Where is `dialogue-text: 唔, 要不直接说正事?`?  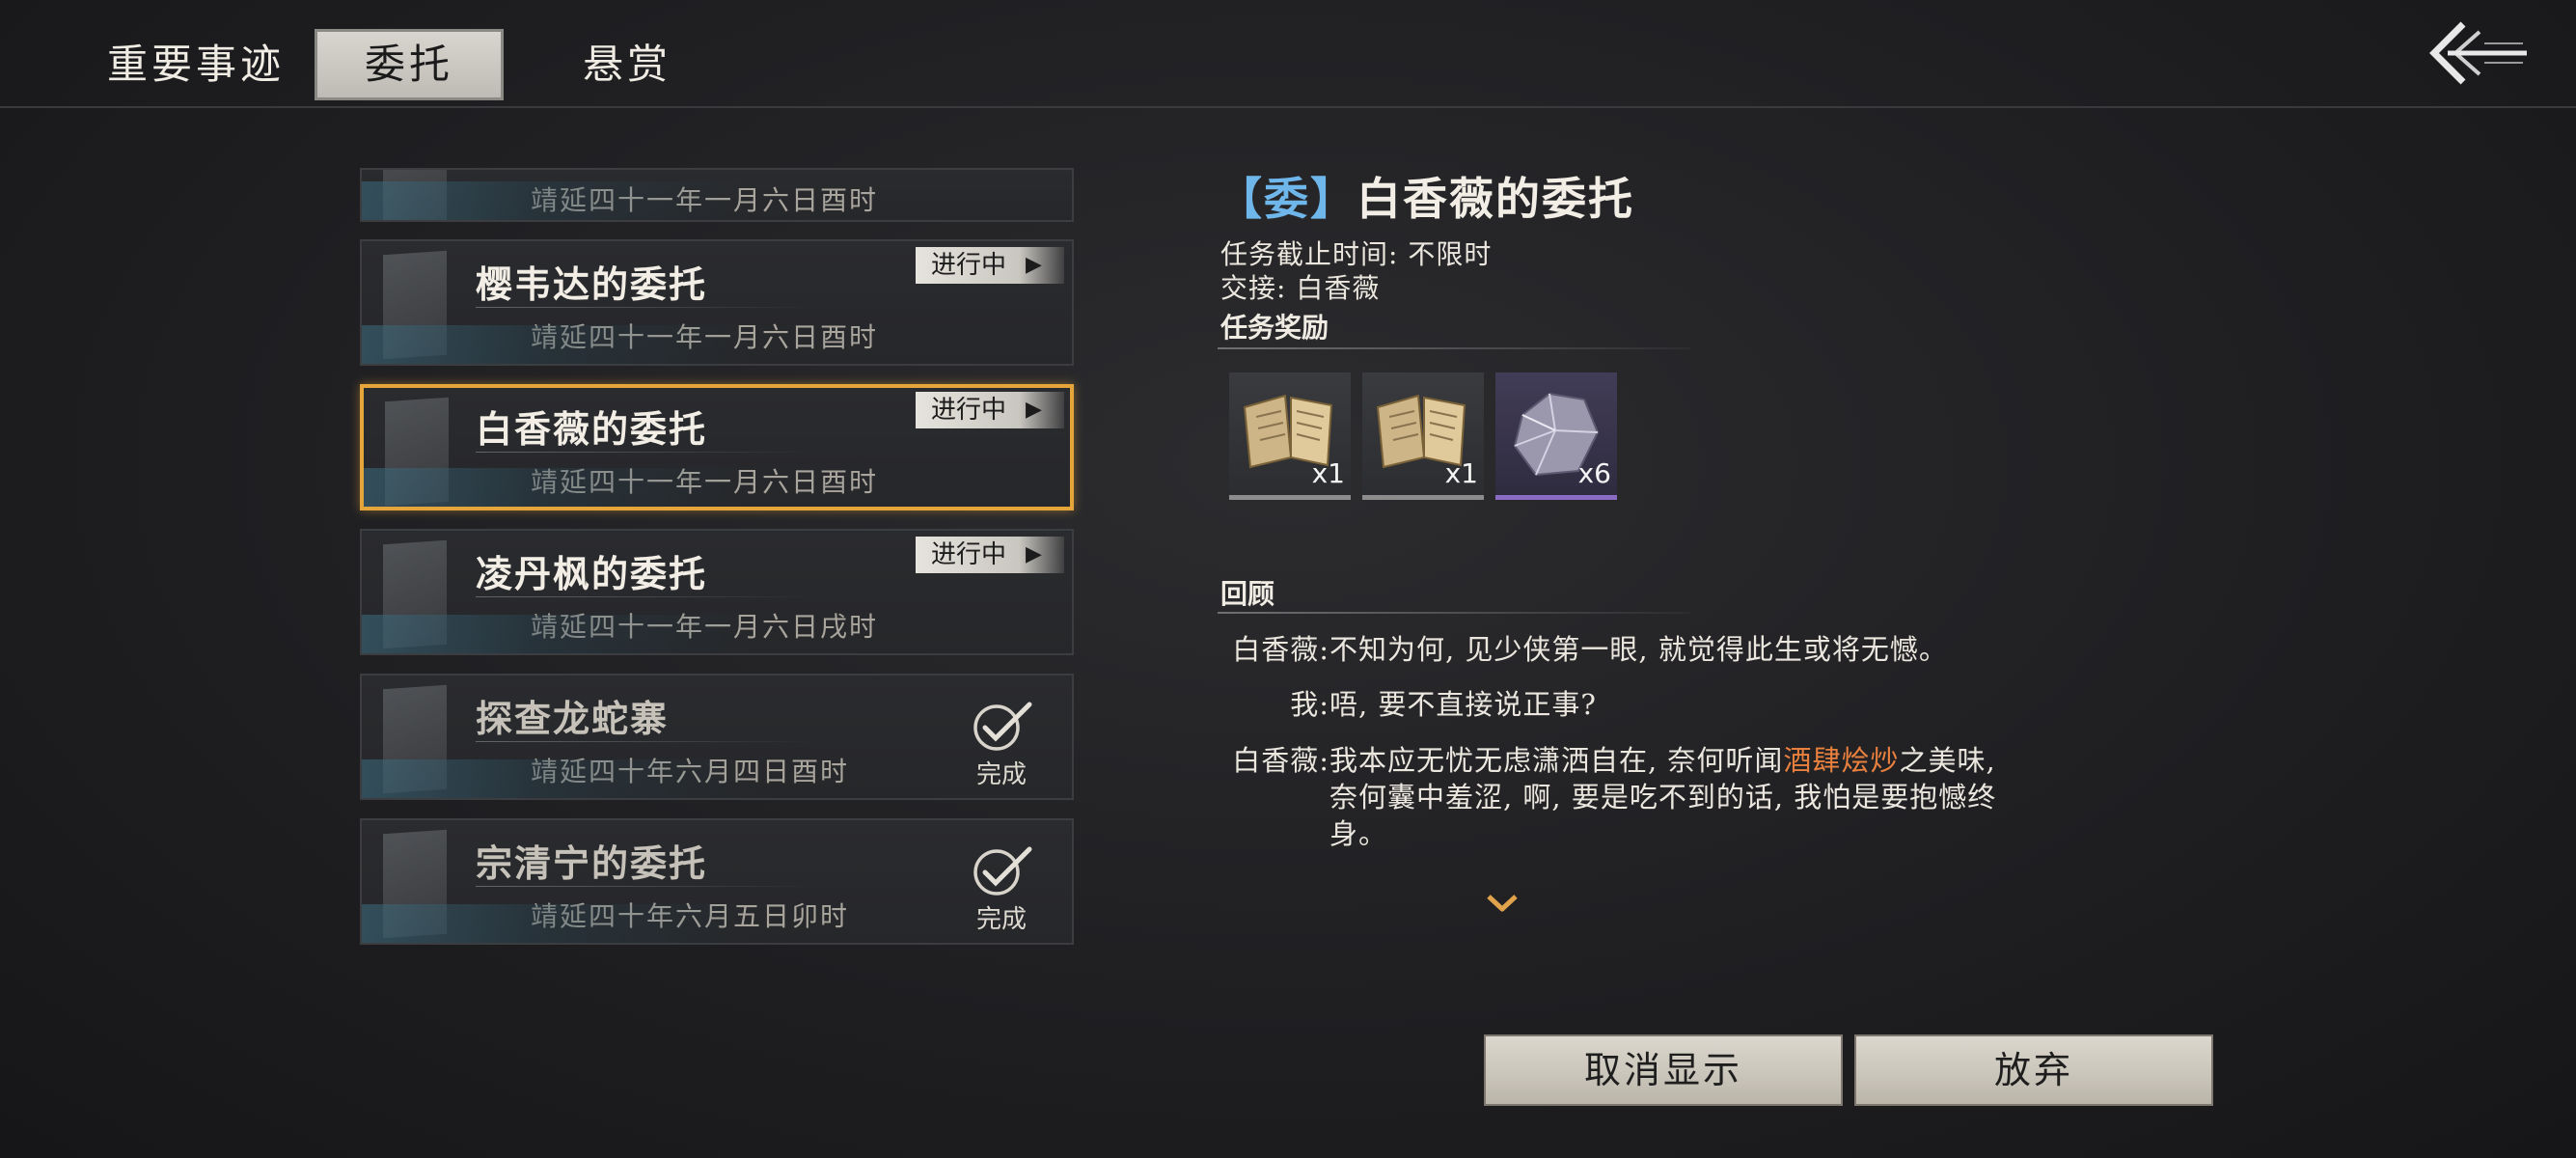 dialogue-text: 唔, 要不直接说正事? is located at coordinates (1463, 704).